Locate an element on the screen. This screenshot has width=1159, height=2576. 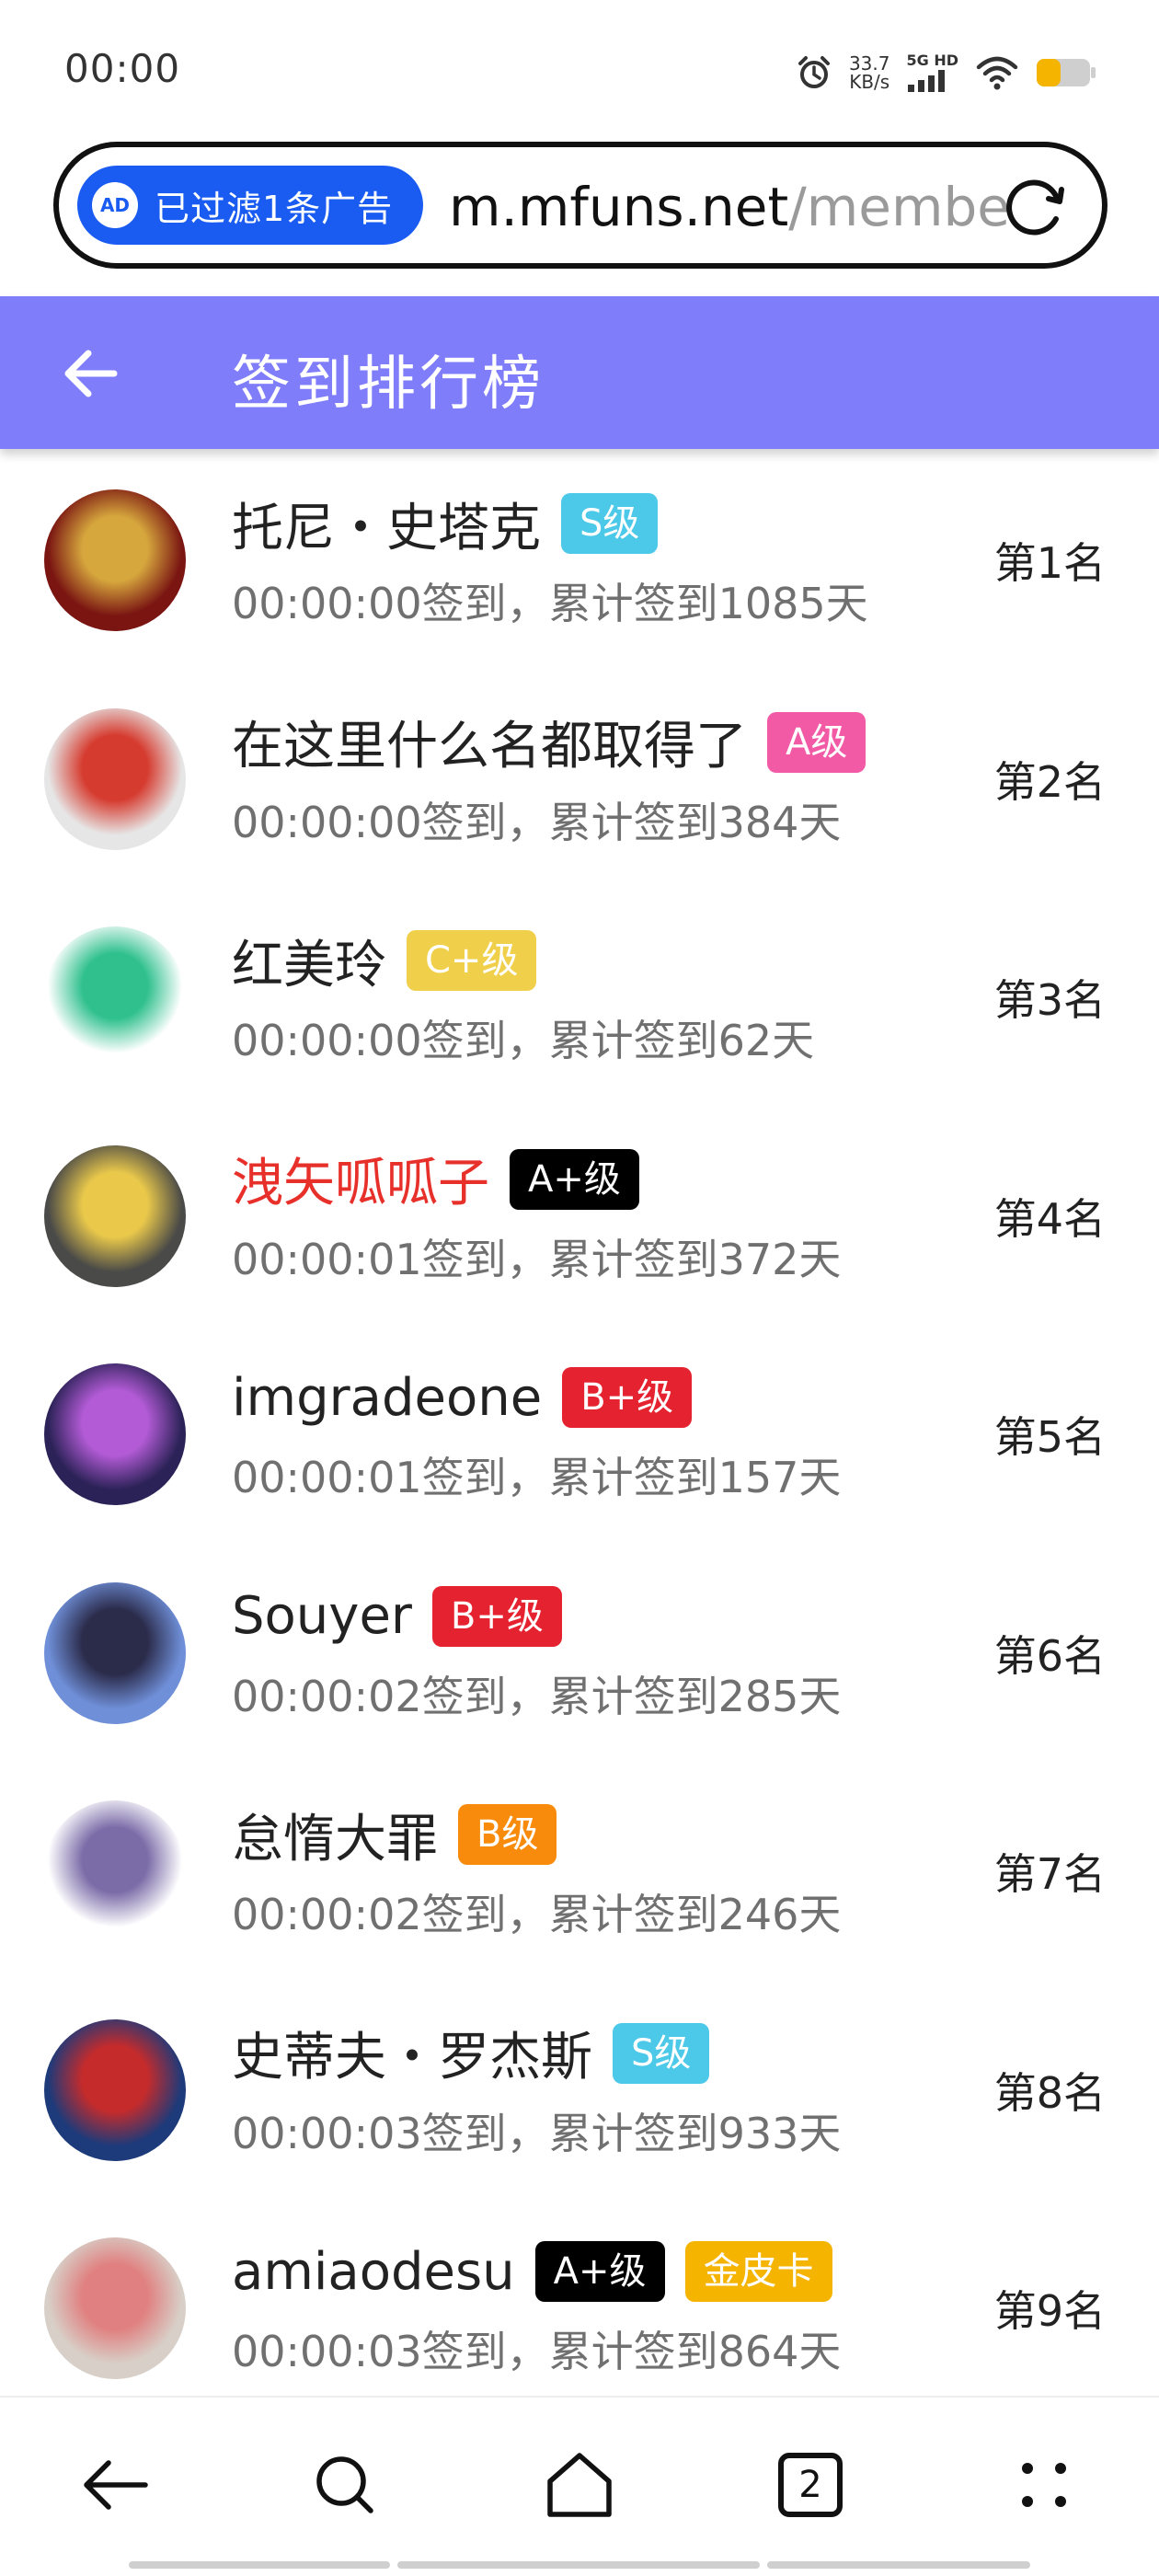
gesture-bar-right is located at coordinates (898, 2565).